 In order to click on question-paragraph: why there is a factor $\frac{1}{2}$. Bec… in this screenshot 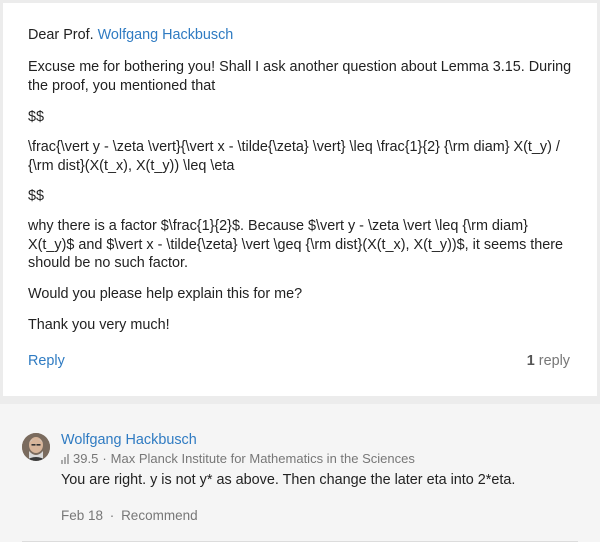, I will do `click(296, 244)`.